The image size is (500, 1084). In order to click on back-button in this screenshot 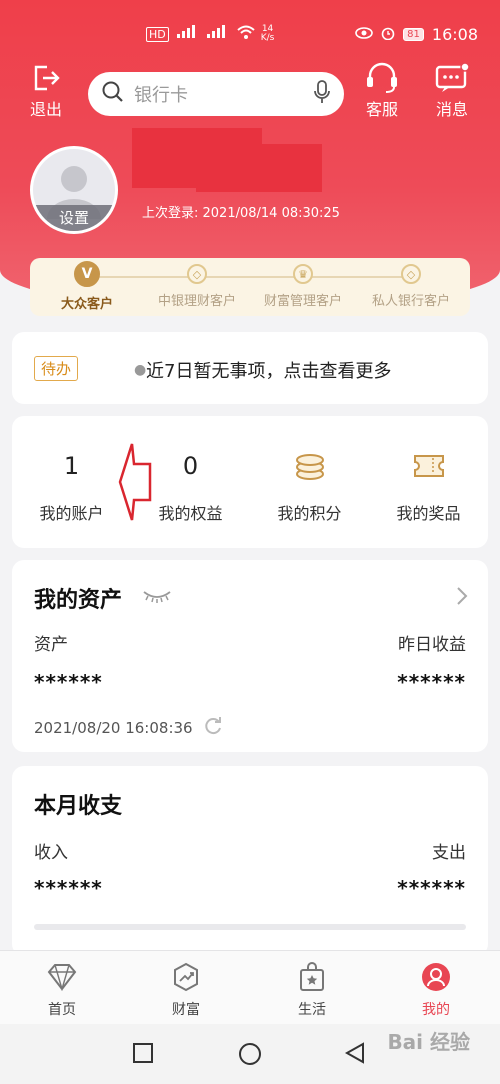, I will do `click(355, 1055)`.